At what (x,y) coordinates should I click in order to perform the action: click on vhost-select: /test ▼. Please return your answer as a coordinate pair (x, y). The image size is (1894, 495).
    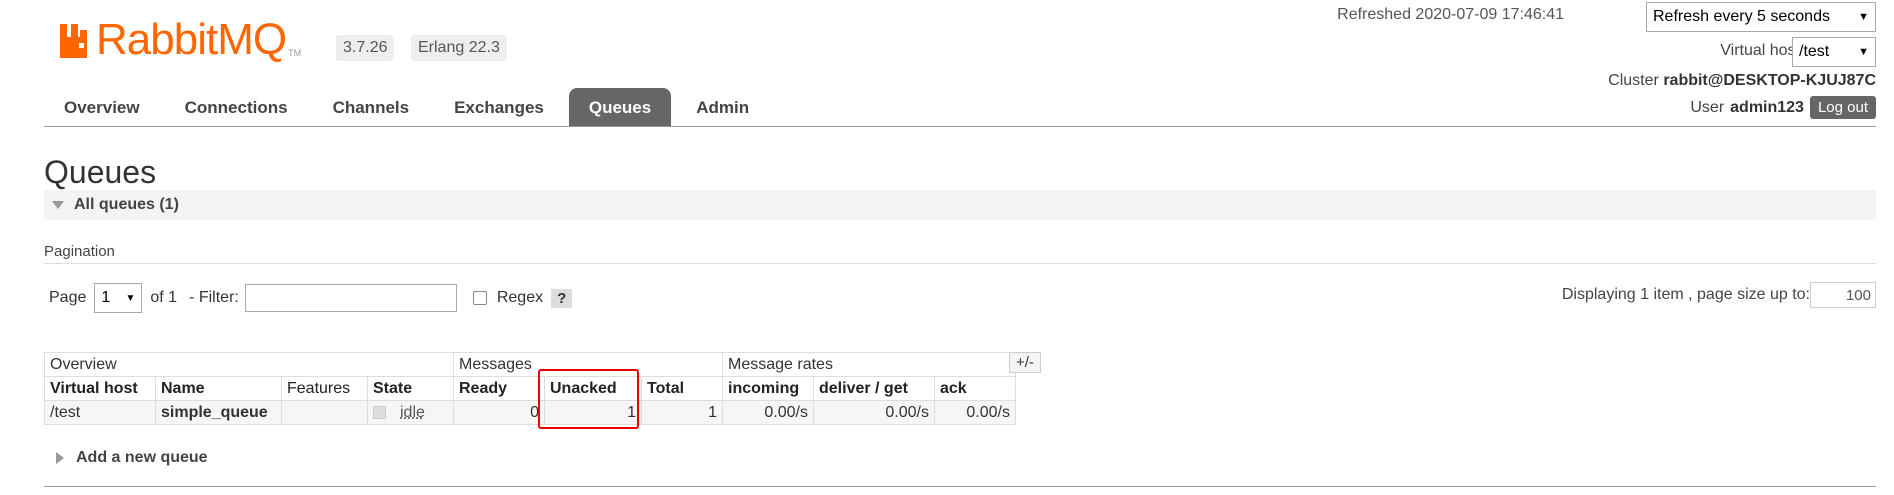
    Looking at the image, I should click on (1834, 52).